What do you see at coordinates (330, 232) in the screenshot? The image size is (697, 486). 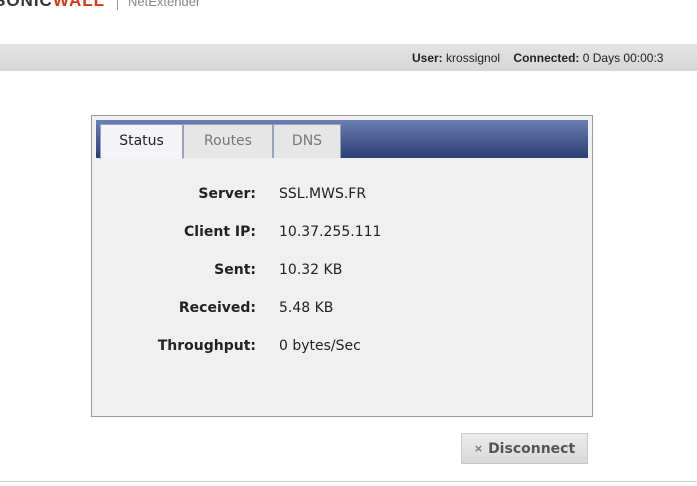 I see `client-ip-value: 10.37.255.111` at bounding box center [330, 232].